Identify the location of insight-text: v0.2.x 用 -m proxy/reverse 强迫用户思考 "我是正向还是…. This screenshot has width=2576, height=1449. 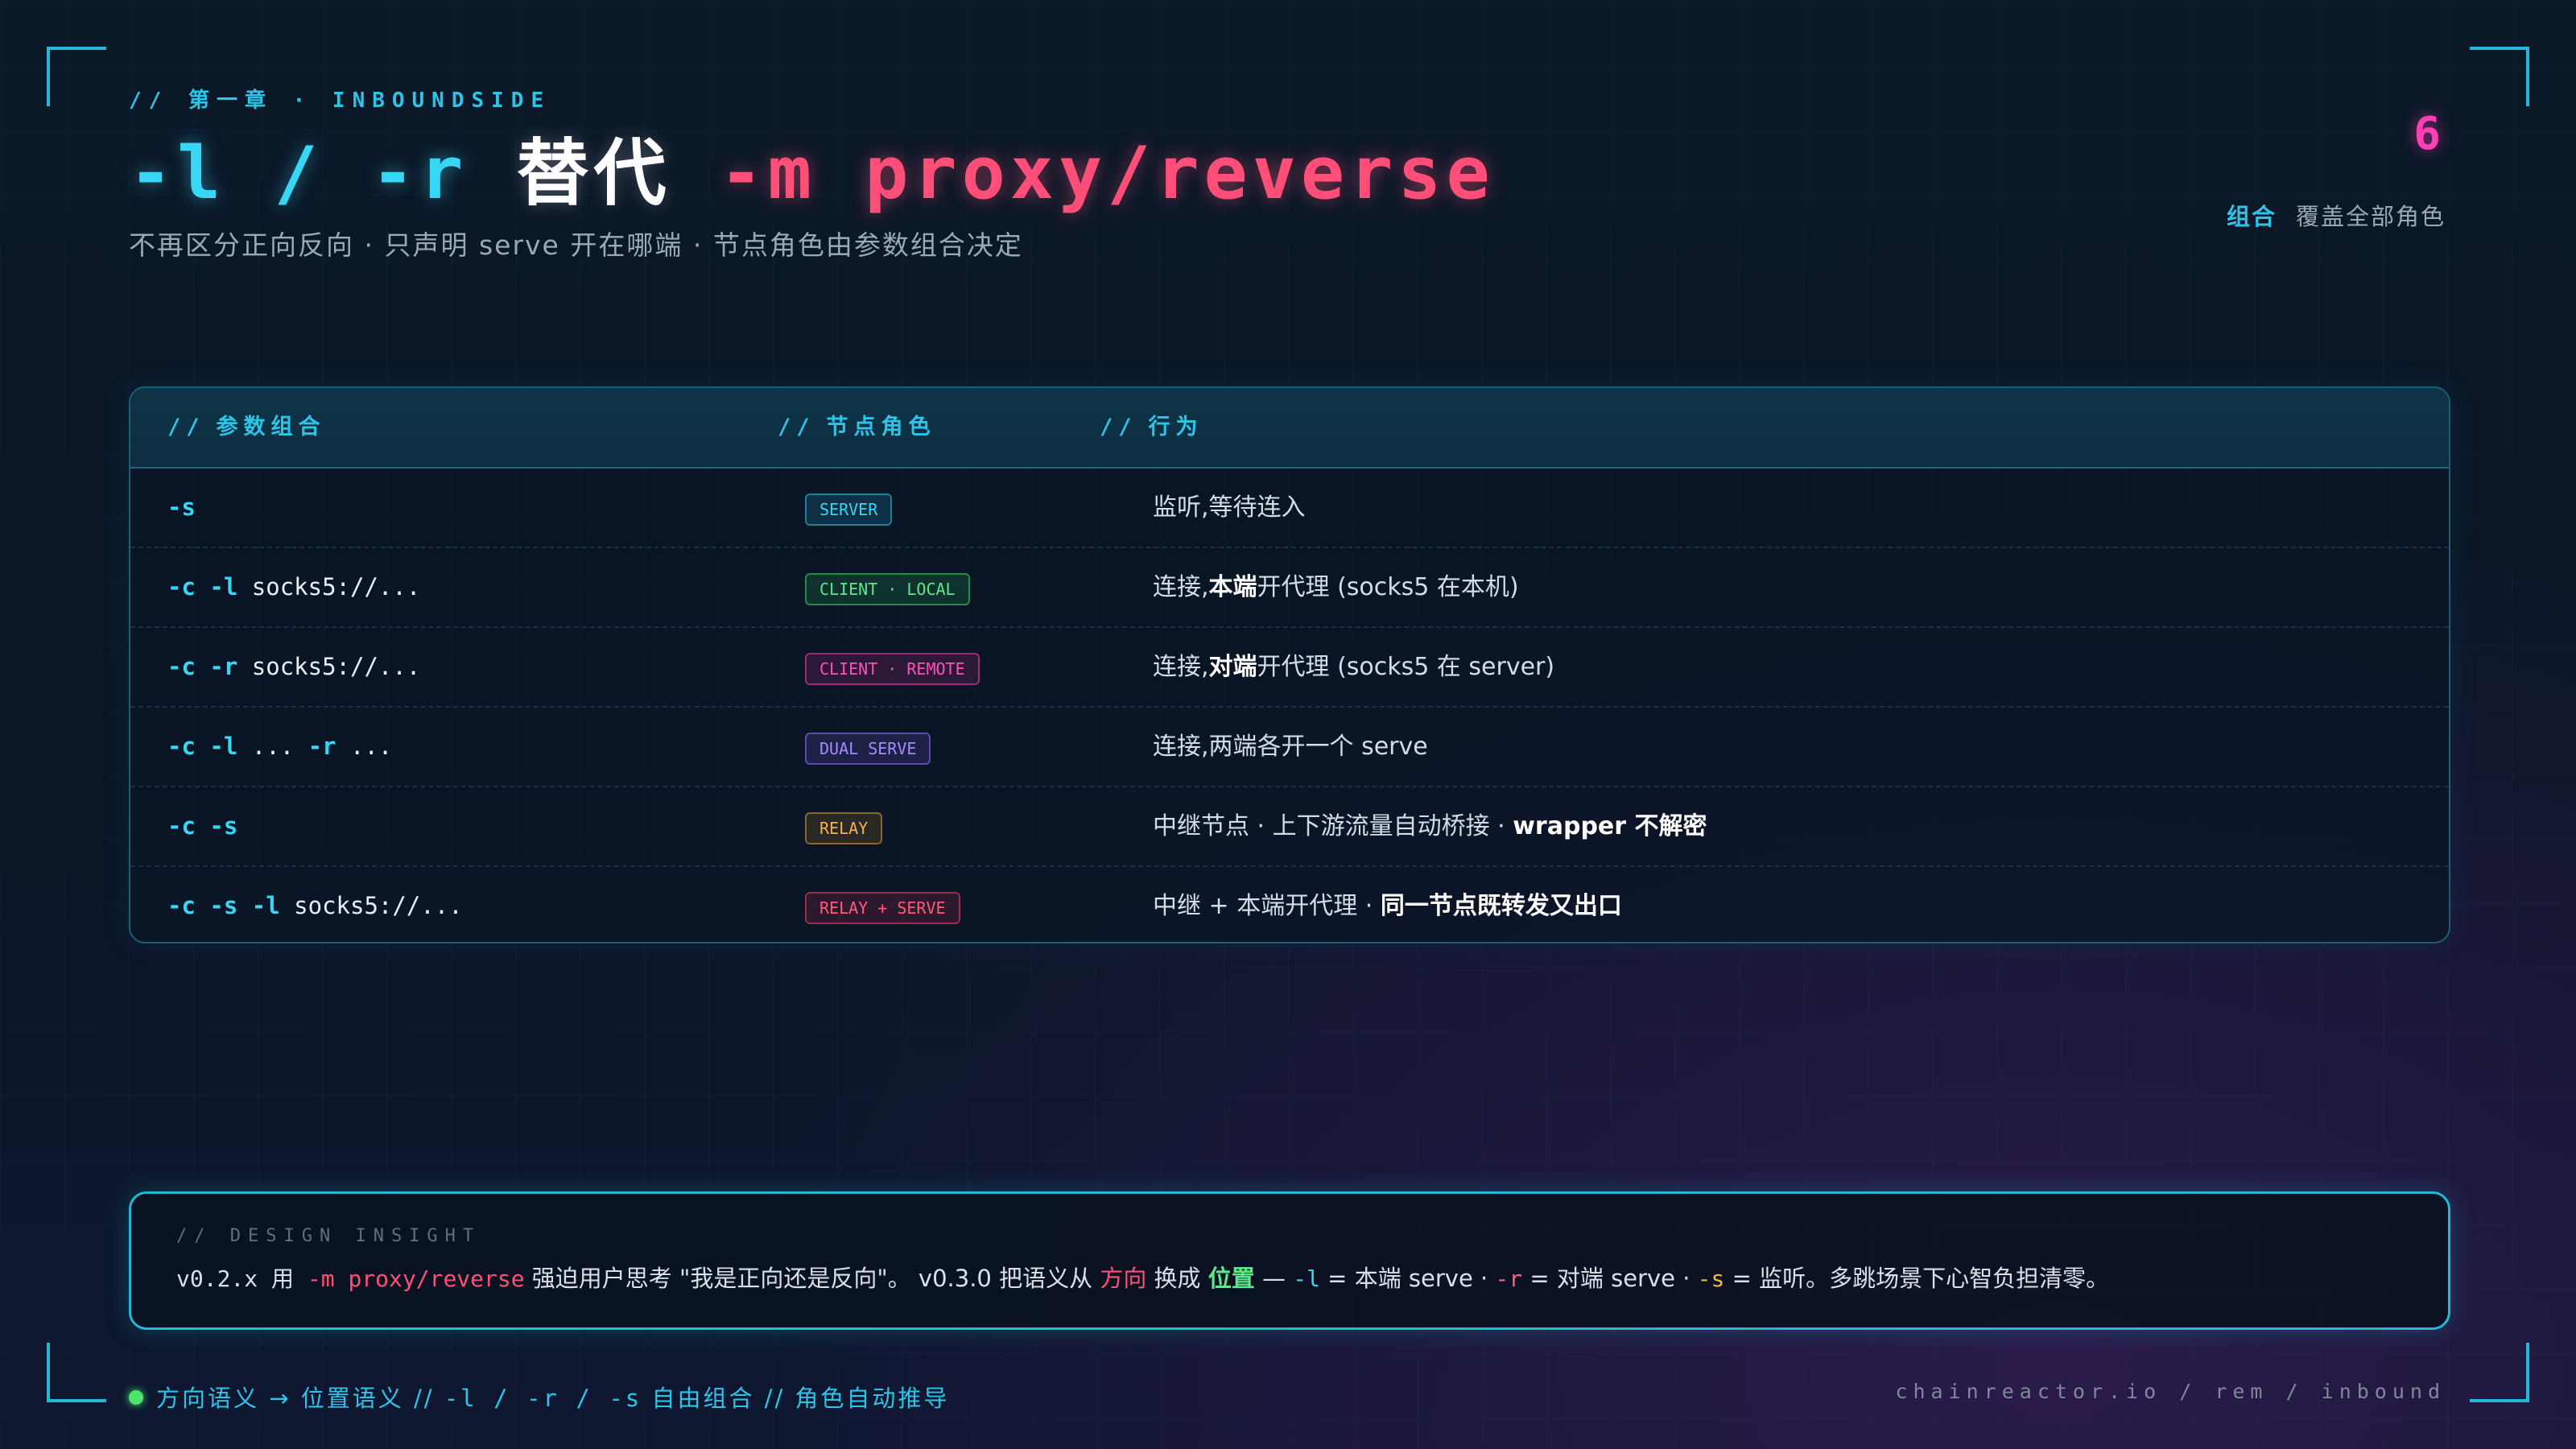
(1143, 1278).